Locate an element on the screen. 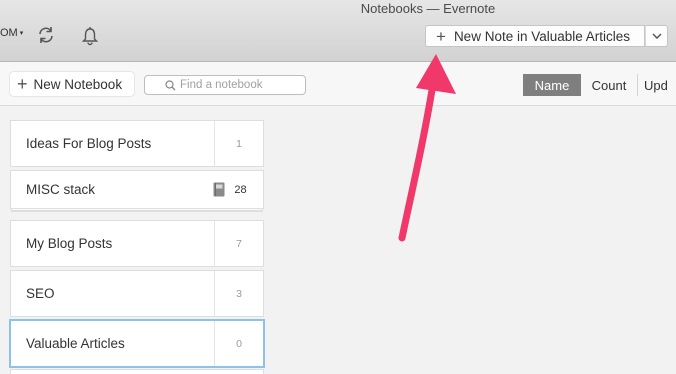 The width and height of the screenshot is (676, 374). notebook-item-partial is located at coordinates (137, 372).